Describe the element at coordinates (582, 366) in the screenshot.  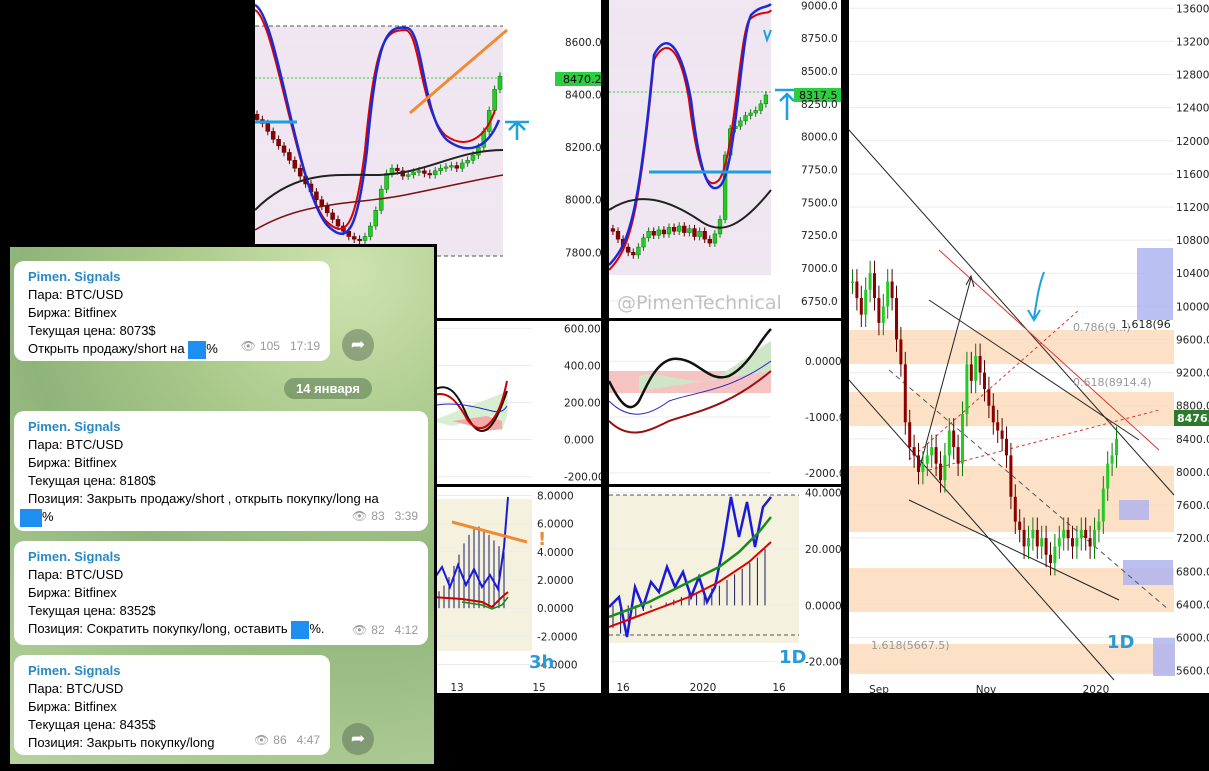
I see `y-tick-label: 400.000` at that location.